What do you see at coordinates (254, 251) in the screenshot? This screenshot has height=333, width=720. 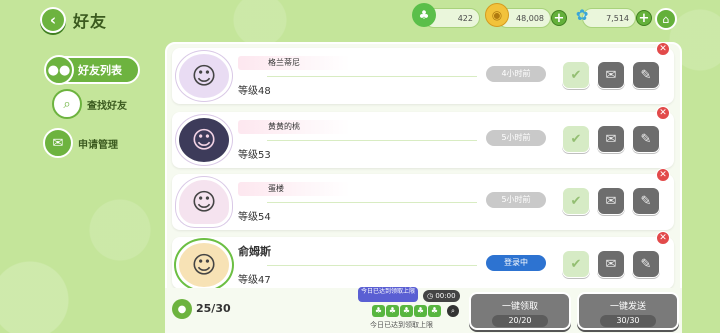 I see `friend-name: 俞姆斯` at bounding box center [254, 251].